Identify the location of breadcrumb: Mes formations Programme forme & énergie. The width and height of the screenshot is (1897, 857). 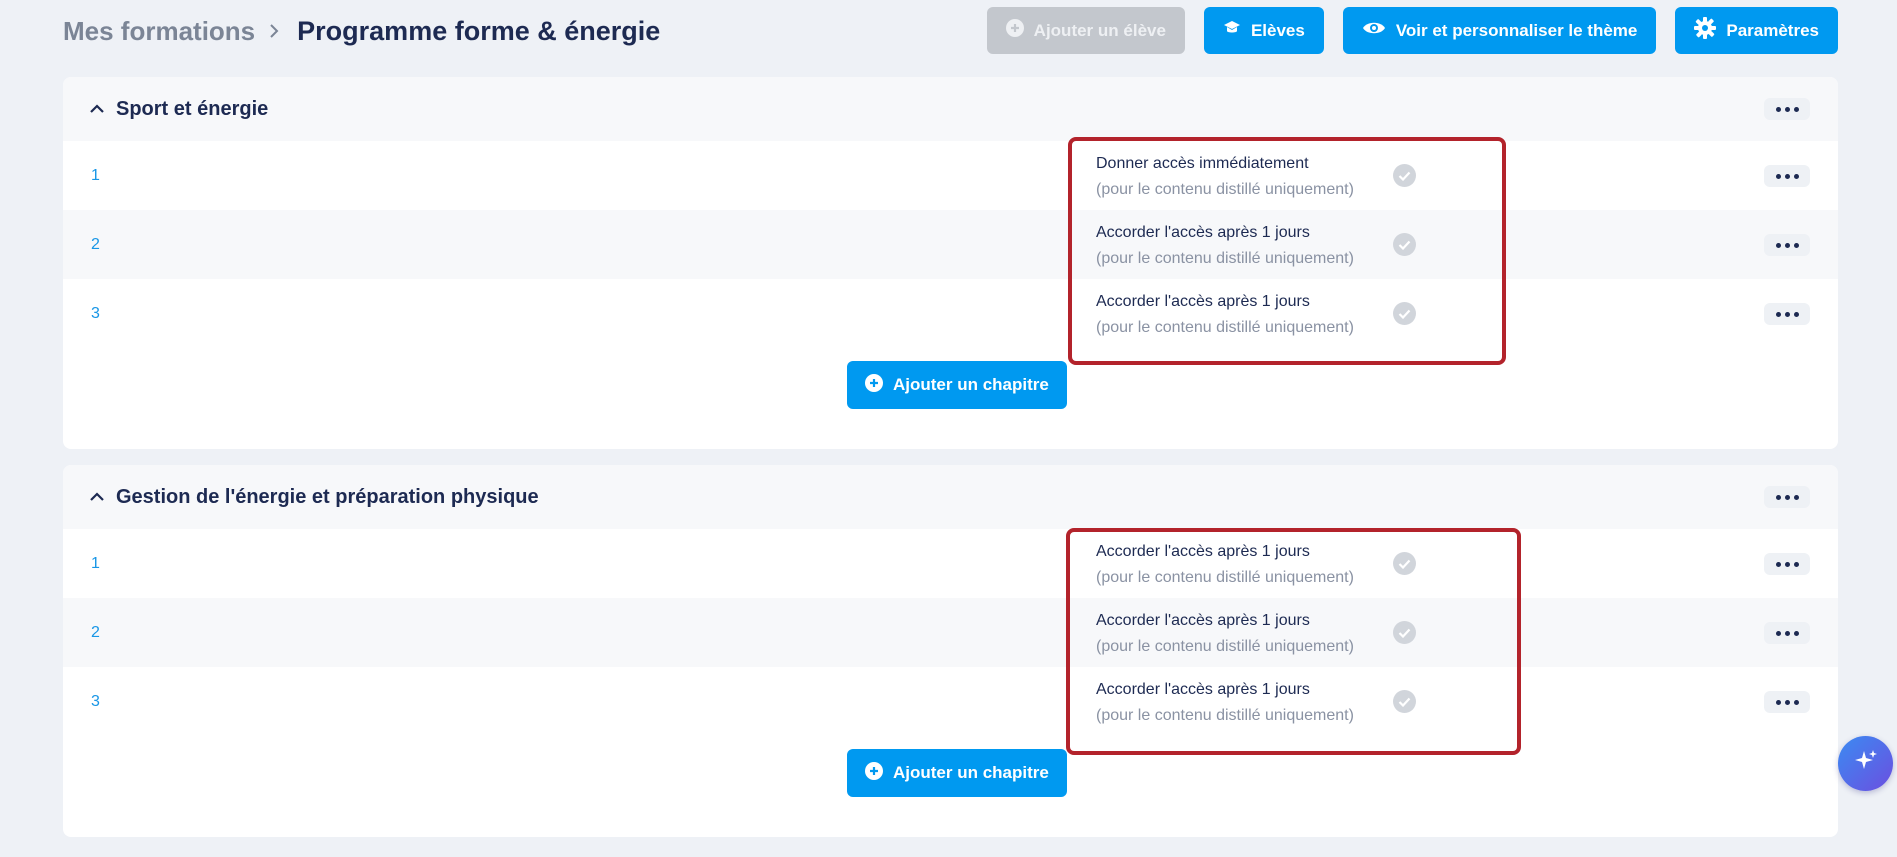
(361, 31).